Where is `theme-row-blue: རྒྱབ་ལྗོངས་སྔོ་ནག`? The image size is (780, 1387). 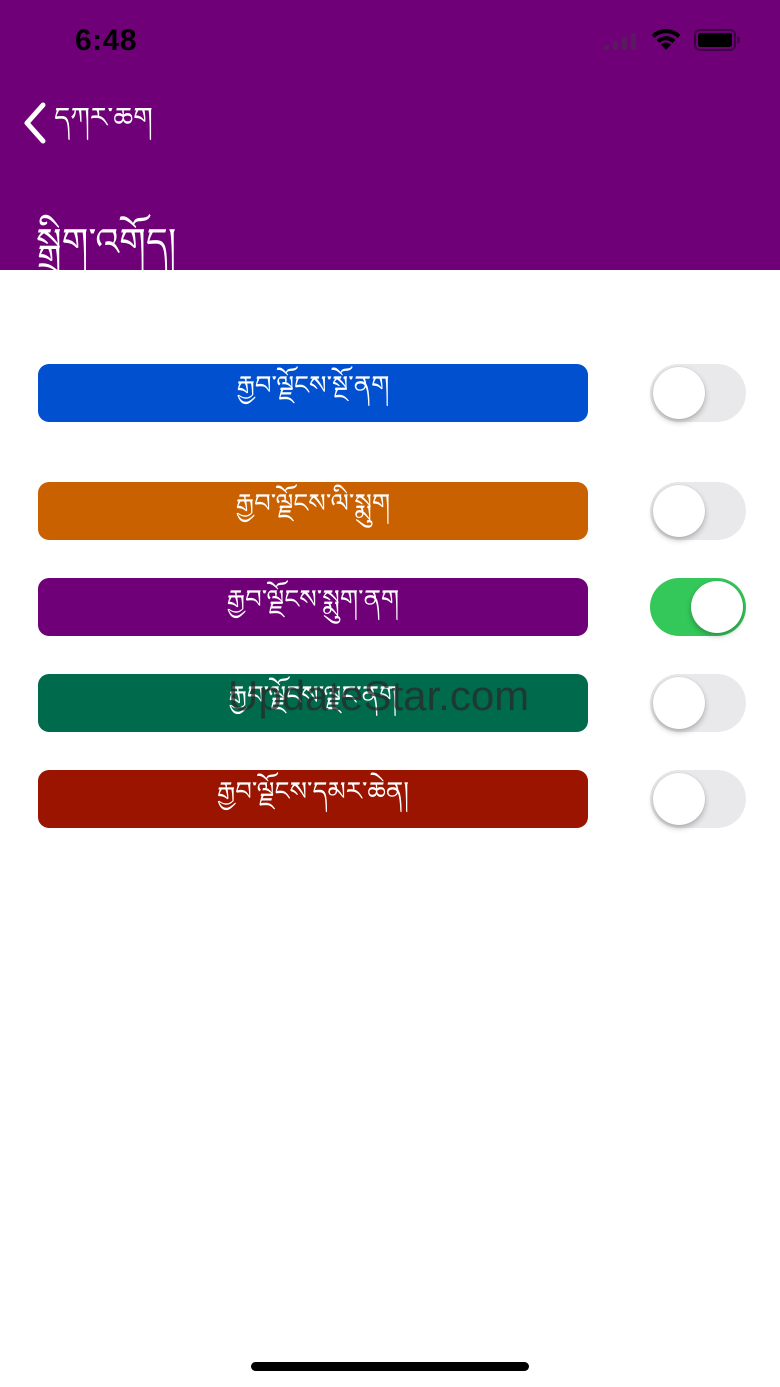 theme-row-blue: རྒྱབ་ལྗོངས་སྔོ་ནག is located at coordinates (390, 393).